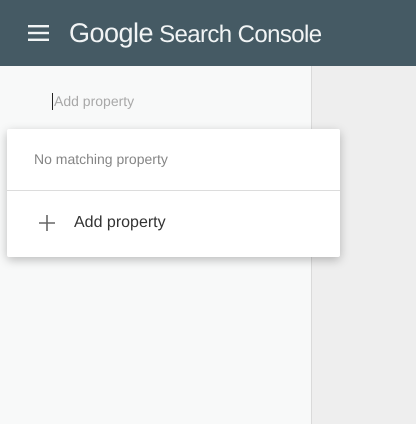 The width and height of the screenshot is (416, 424). I want to click on product-name: Search Console, so click(240, 34).